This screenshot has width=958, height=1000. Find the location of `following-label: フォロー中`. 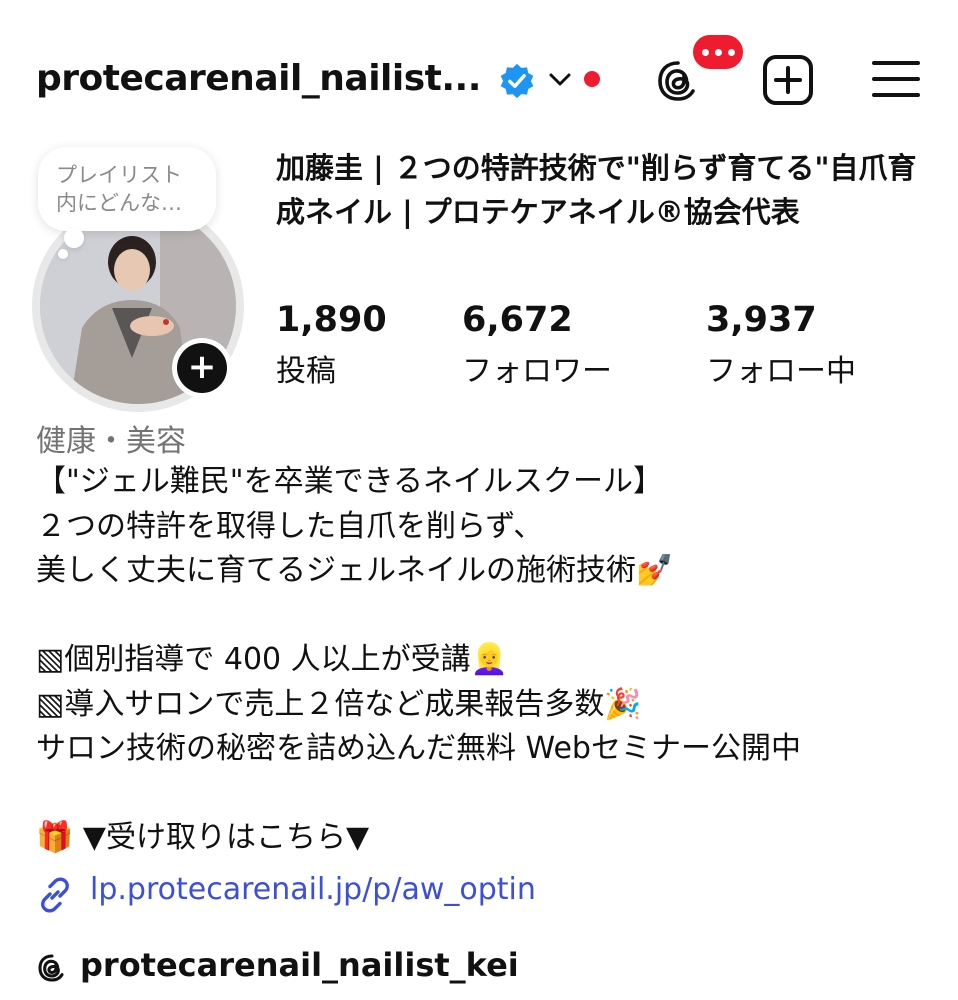

following-label: フォロー中 is located at coordinates (781, 368).